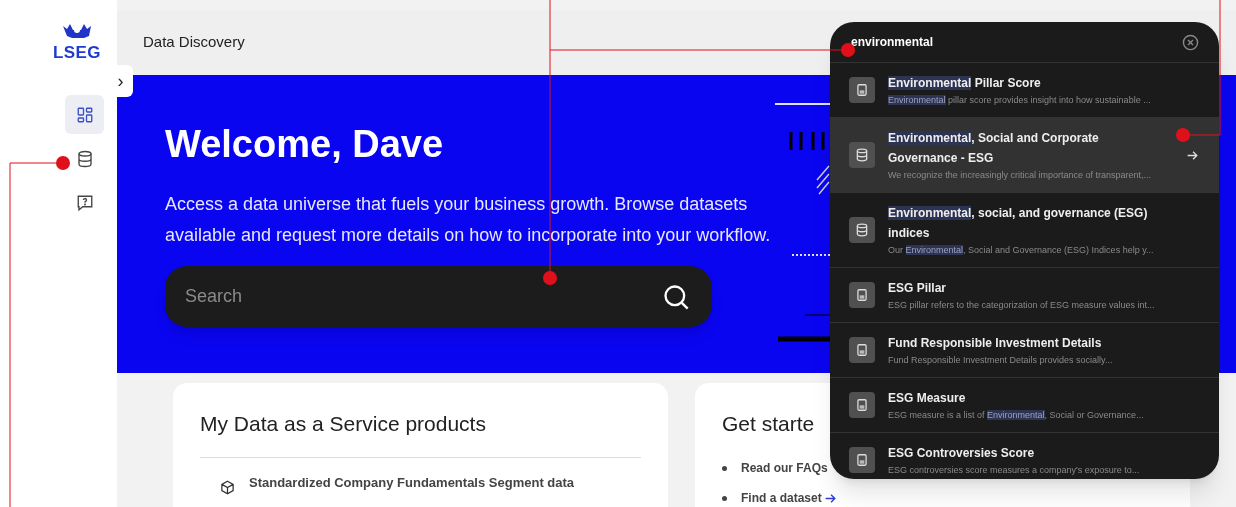 The height and width of the screenshot is (507, 1236). I want to click on logo-text: LSEG, so click(77, 53).